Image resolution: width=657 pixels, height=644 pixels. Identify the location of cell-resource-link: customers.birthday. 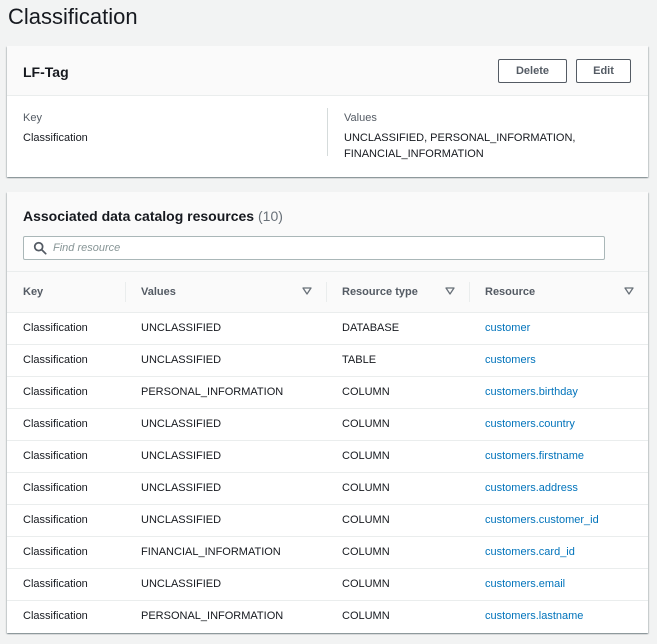
(558, 392).